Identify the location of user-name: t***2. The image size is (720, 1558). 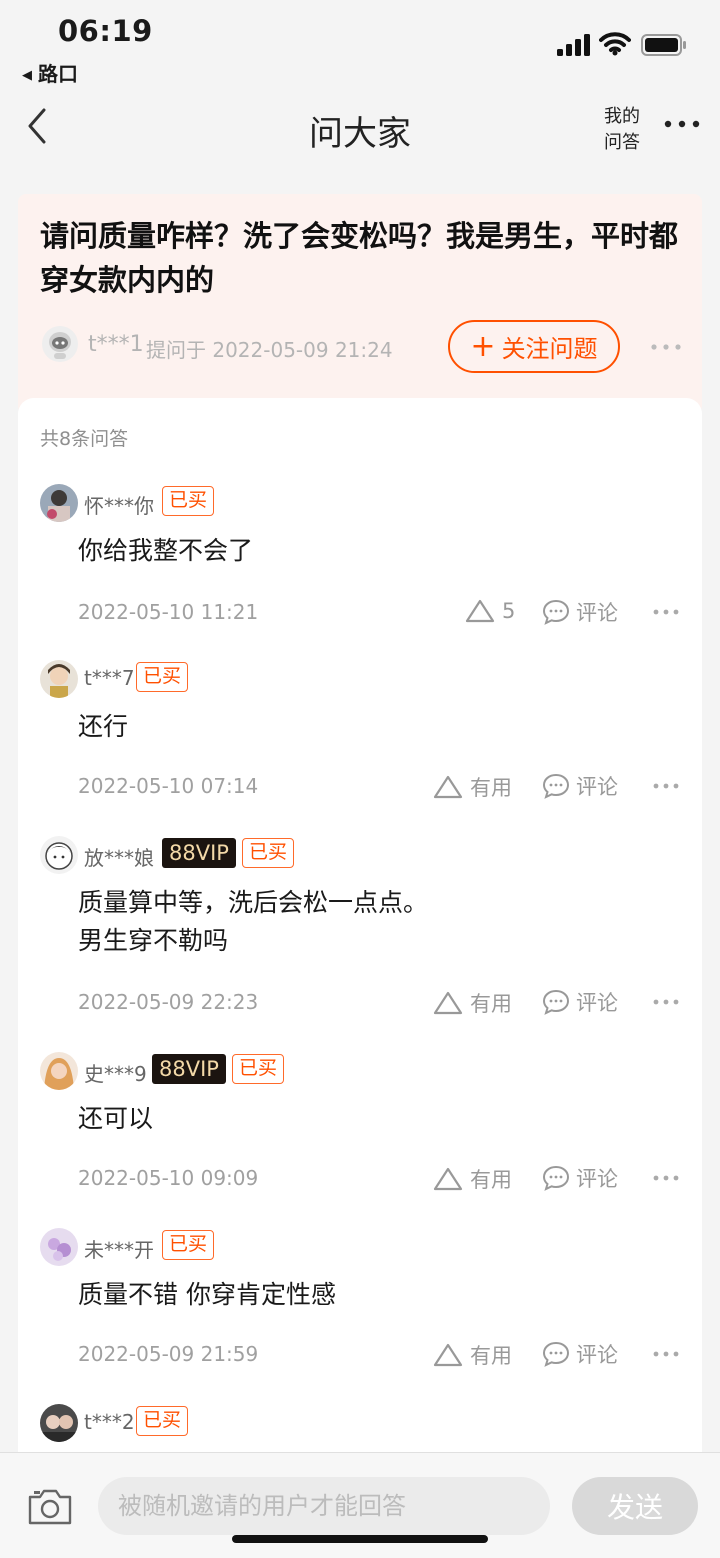
(109, 1422).